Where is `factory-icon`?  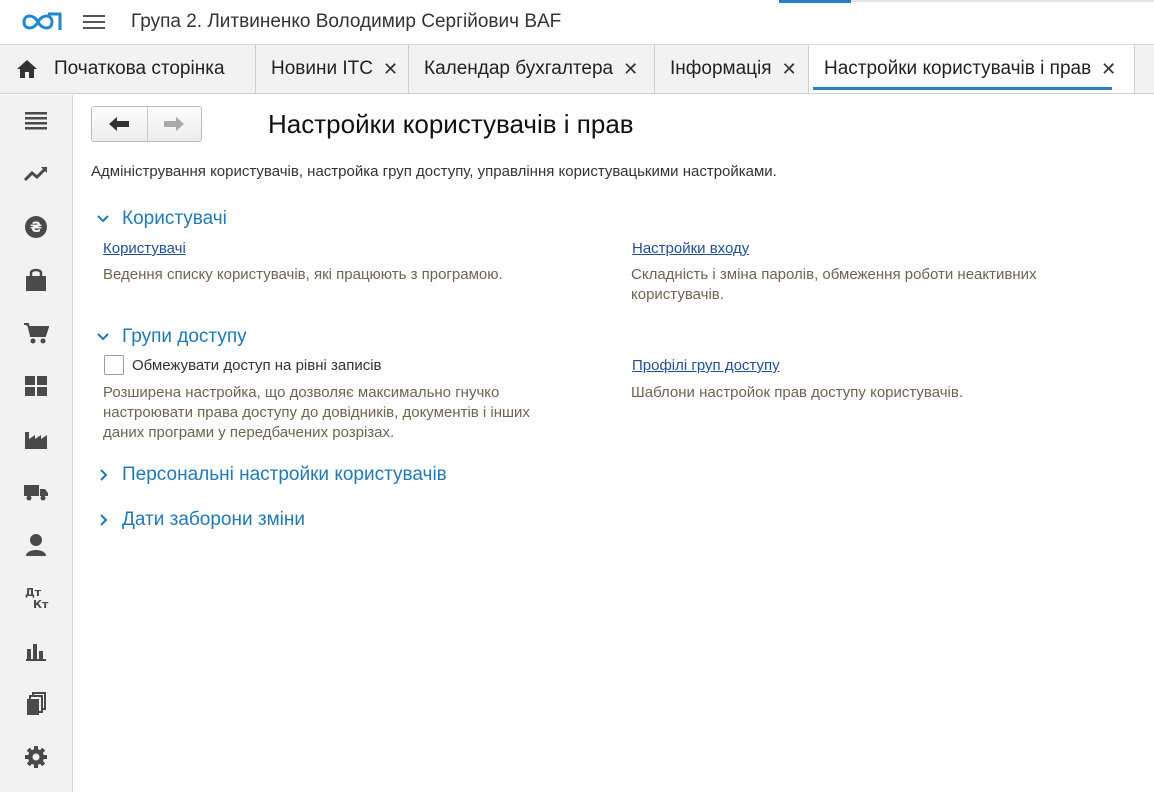 factory-icon is located at coordinates (36, 440).